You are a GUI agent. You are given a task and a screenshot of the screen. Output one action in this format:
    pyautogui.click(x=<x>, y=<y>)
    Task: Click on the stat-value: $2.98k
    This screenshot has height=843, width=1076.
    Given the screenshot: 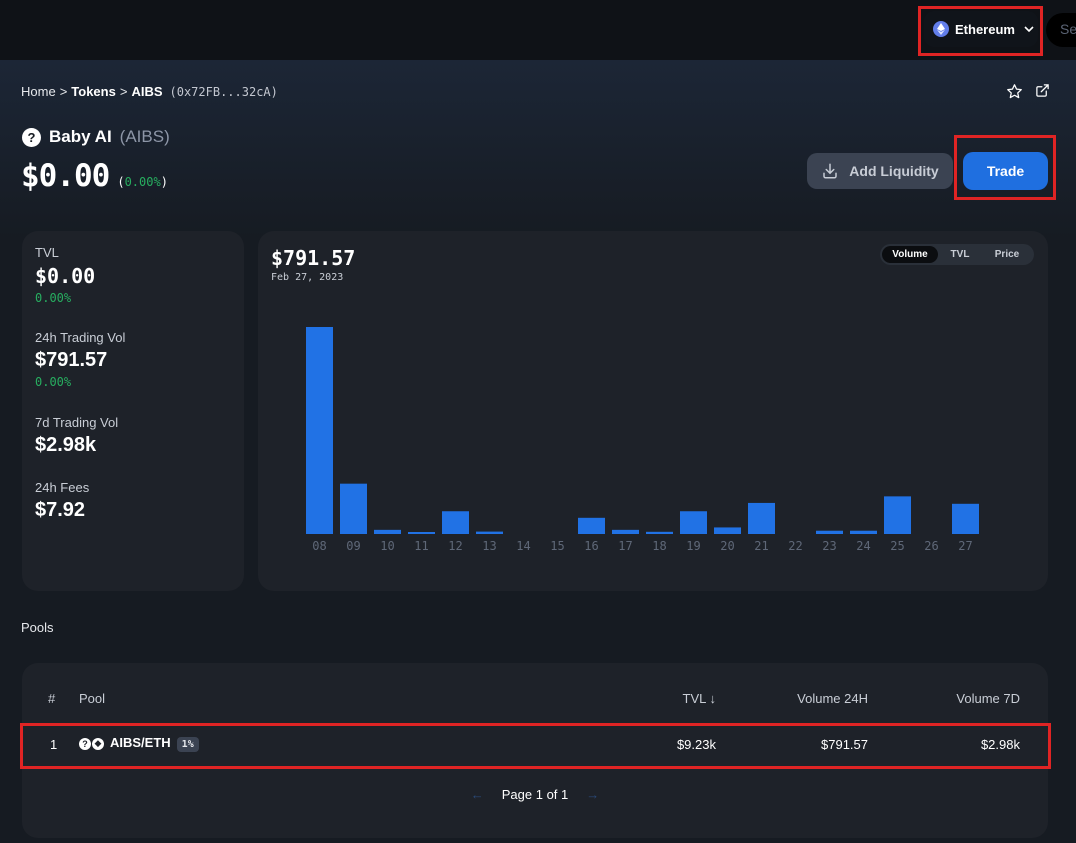 What is the action you would take?
    pyautogui.click(x=66, y=445)
    